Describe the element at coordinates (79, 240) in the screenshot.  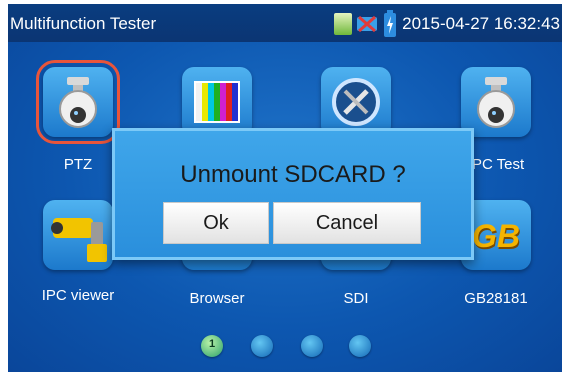
I see `ipc-viewer-icon` at that location.